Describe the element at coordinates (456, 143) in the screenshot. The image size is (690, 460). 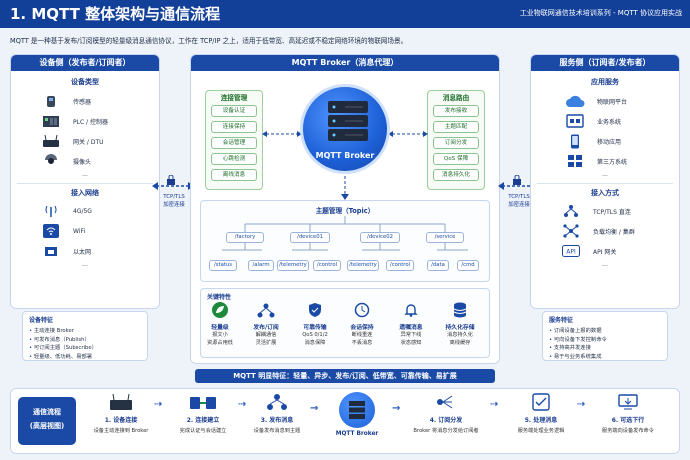
I see `route-item: 订阅分发` at that location.